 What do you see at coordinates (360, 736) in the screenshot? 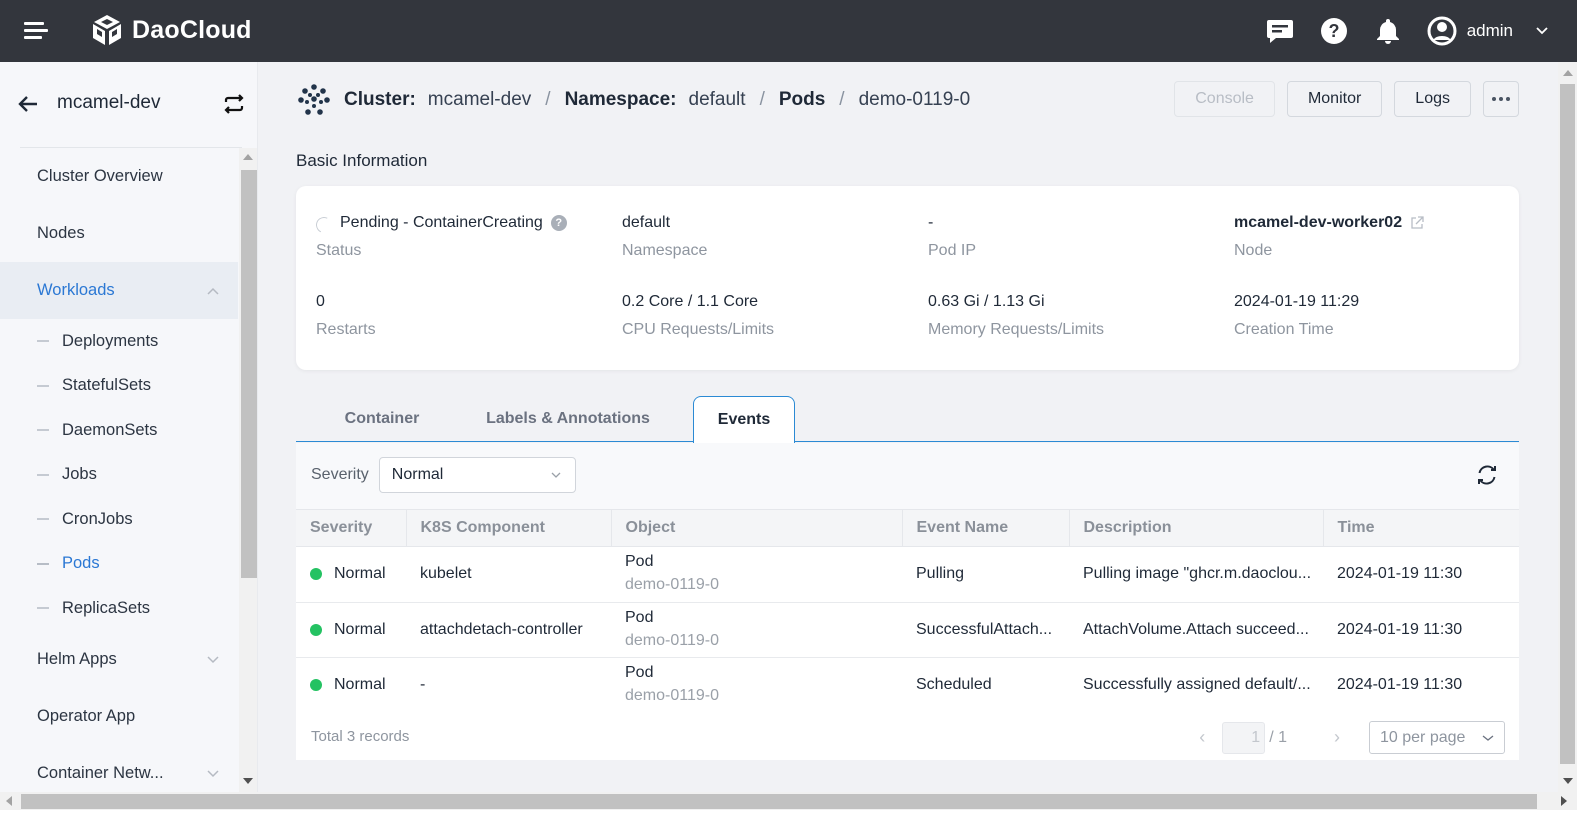
I see `total-records: Total 3 records` at bounding box center [360, 736].